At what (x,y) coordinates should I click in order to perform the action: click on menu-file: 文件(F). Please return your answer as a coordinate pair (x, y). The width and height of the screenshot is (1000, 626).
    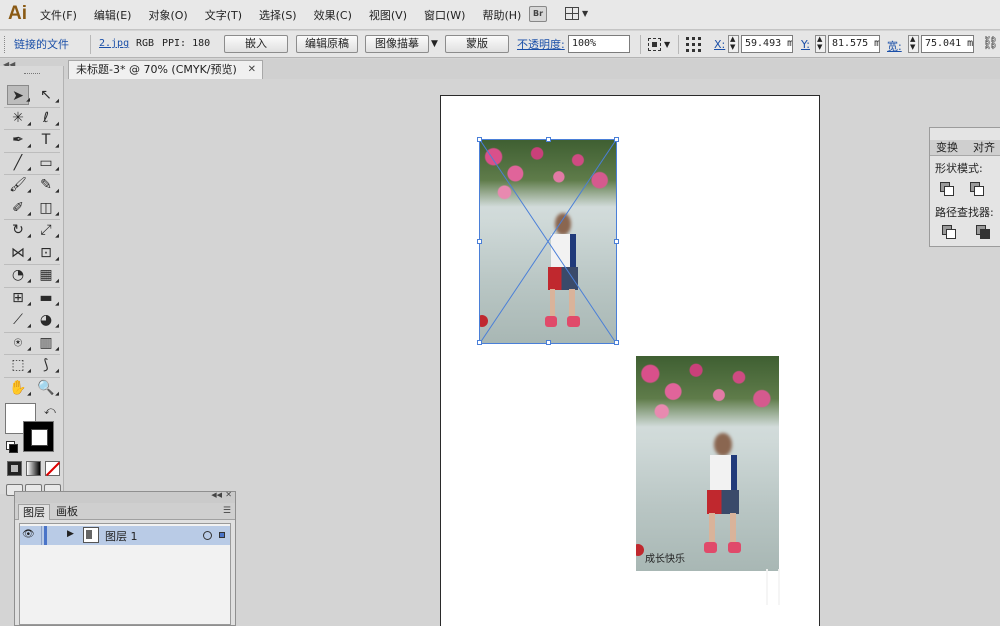
    Looking at the image, I should click on (58, 15).